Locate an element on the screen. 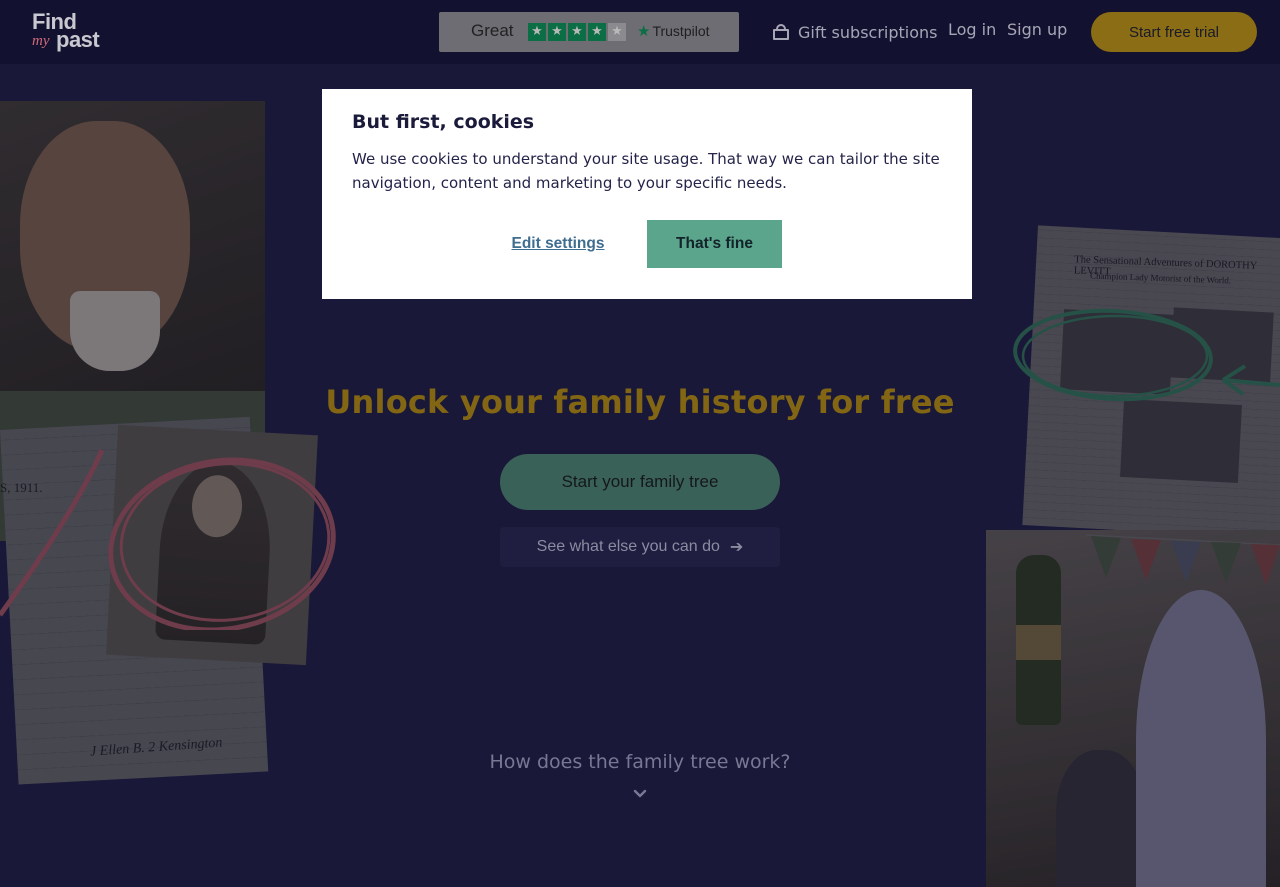 The width and height of the screenshot is (1280, 887). chevron-down-icon is located at coordinates (640, 794).